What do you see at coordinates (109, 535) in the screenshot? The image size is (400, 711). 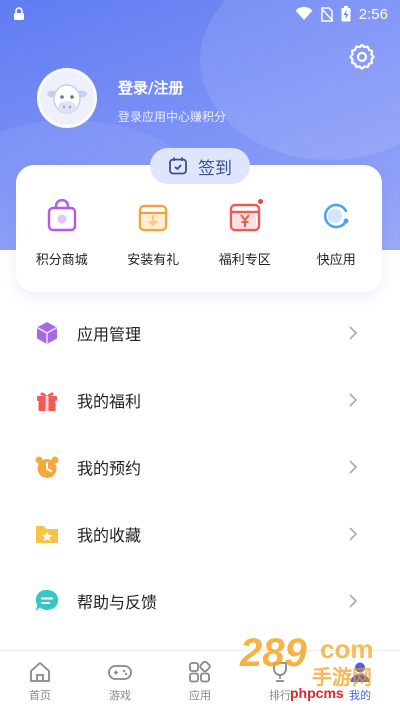 I see `menu-item-label: 我的收藏` at bounding box center [109, 535].